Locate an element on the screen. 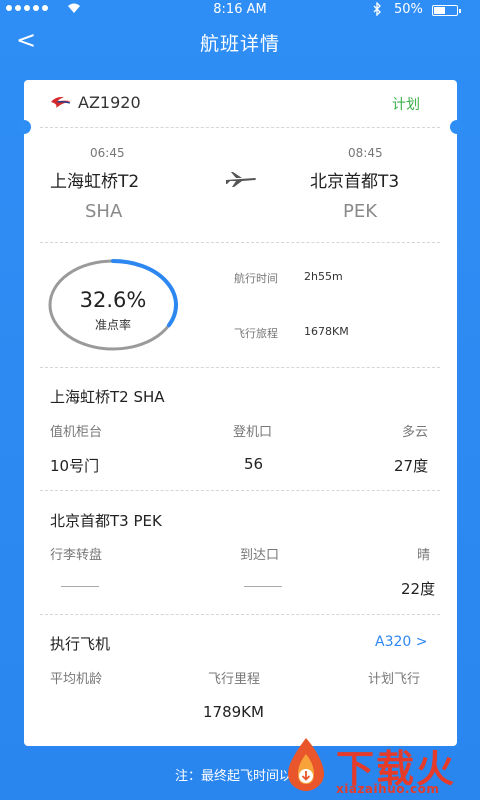  flight-status-badge: 计划 is located at coordinates (406, 105).